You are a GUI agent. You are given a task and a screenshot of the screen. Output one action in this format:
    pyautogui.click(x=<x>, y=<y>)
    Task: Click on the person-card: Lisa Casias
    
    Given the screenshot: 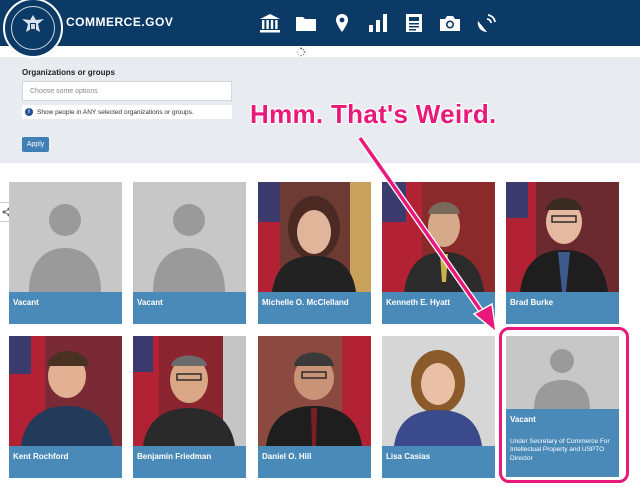 What is the action you would take?
    pyautogui.click(x=438, y=407)
    